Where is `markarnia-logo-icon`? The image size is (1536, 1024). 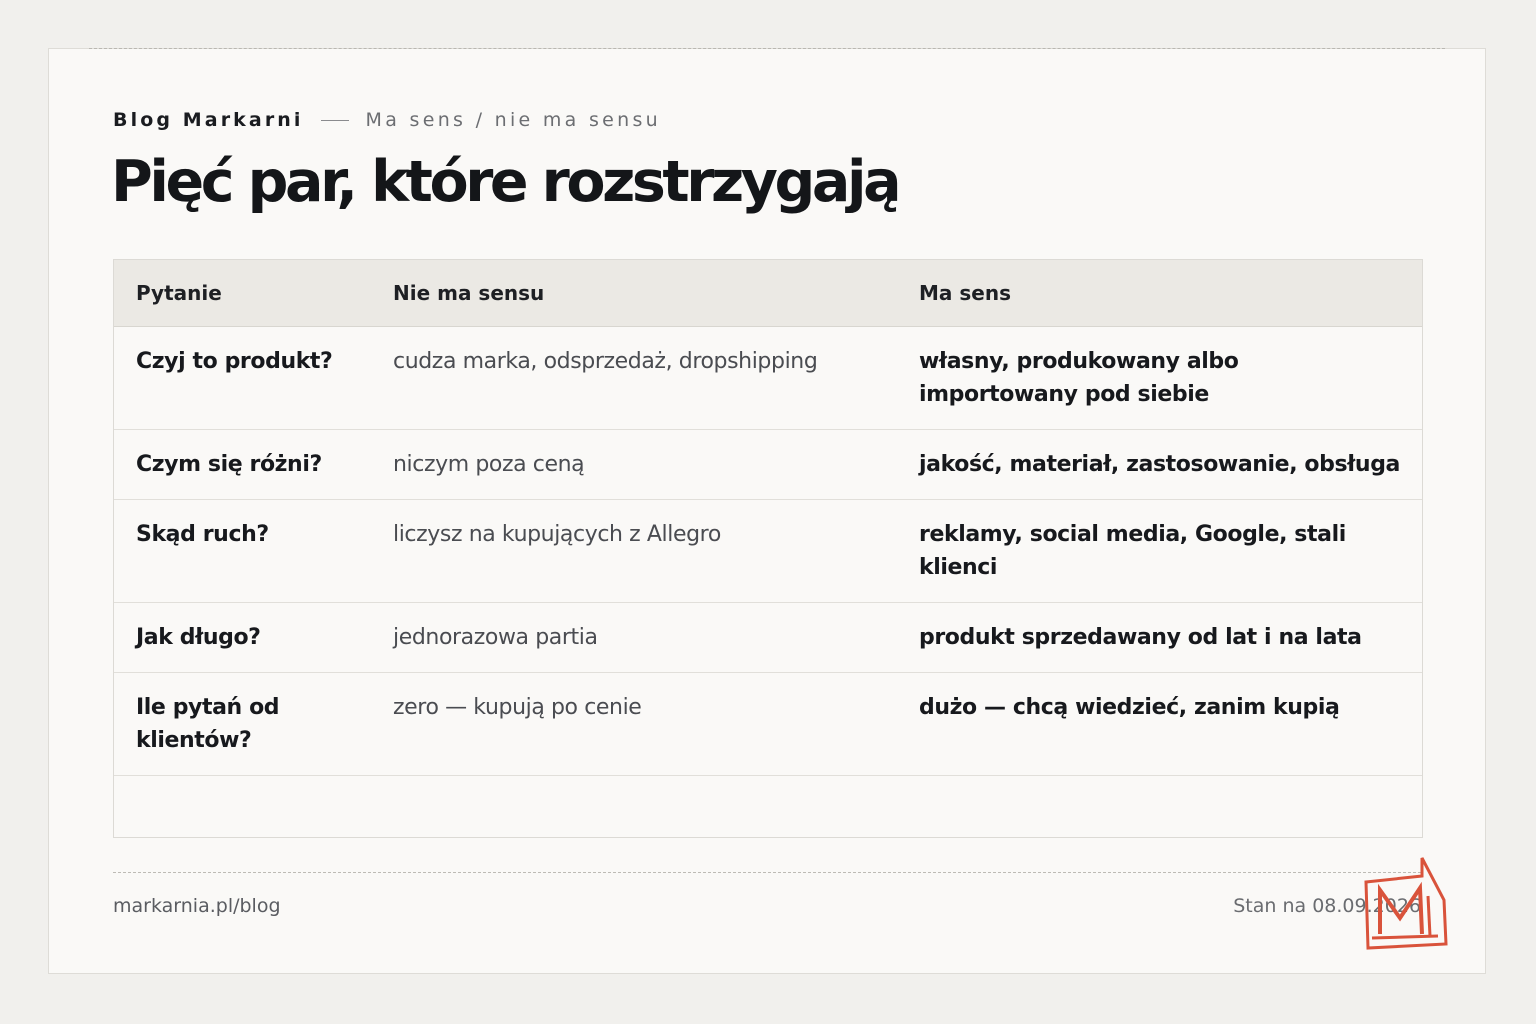
markarnia-logo-icon is located at coordinates (1406, 903).